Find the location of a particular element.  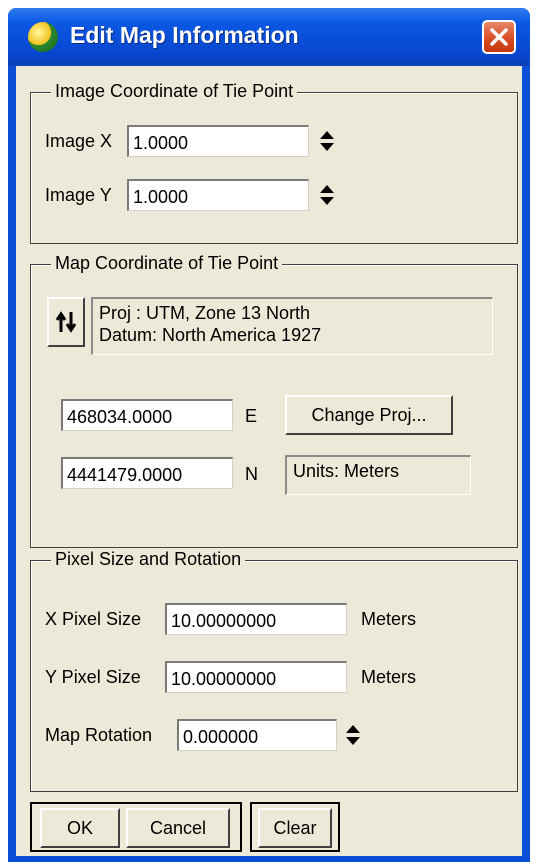

close-icon is located at coordinates (499, 37).